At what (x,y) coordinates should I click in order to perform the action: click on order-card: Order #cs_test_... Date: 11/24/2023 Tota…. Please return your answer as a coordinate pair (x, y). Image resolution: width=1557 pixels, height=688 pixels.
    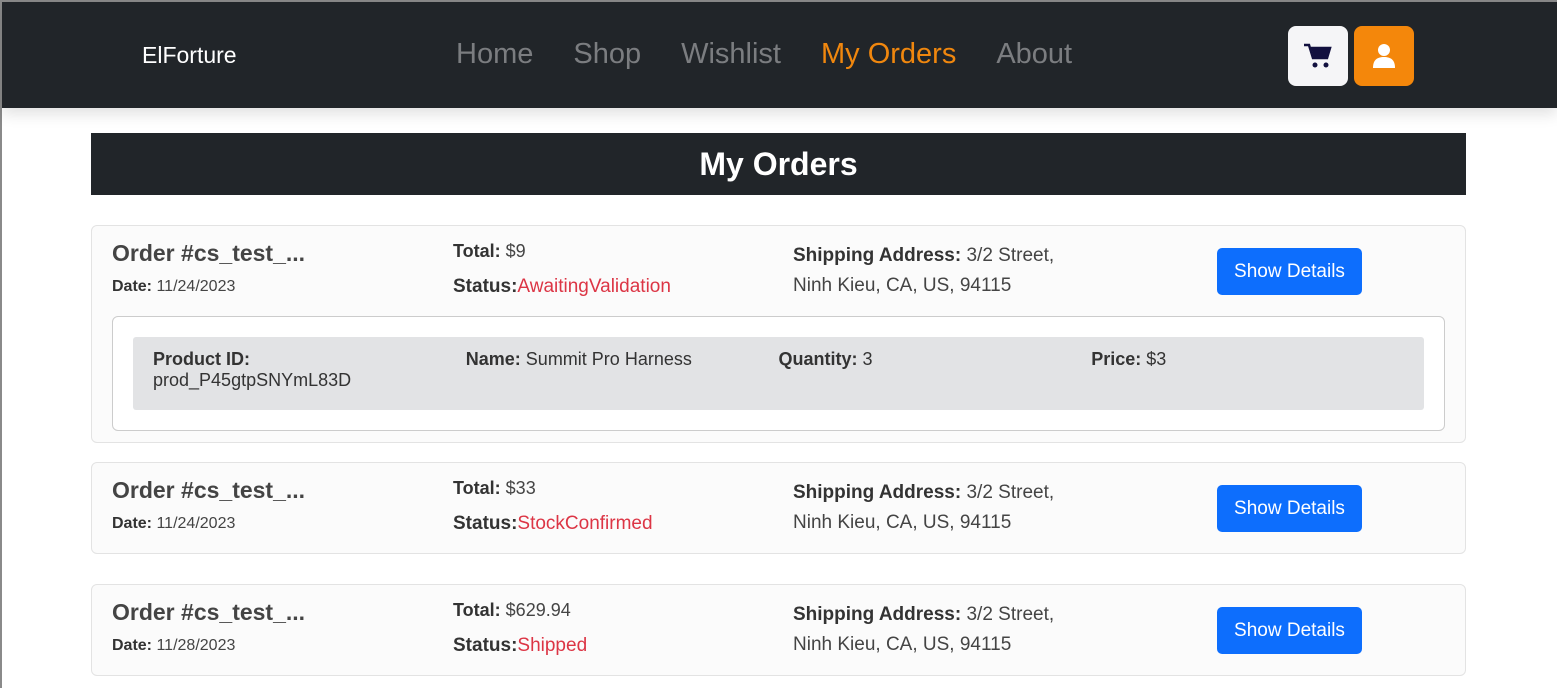
    Looking at the image, I should click on (778, 508).